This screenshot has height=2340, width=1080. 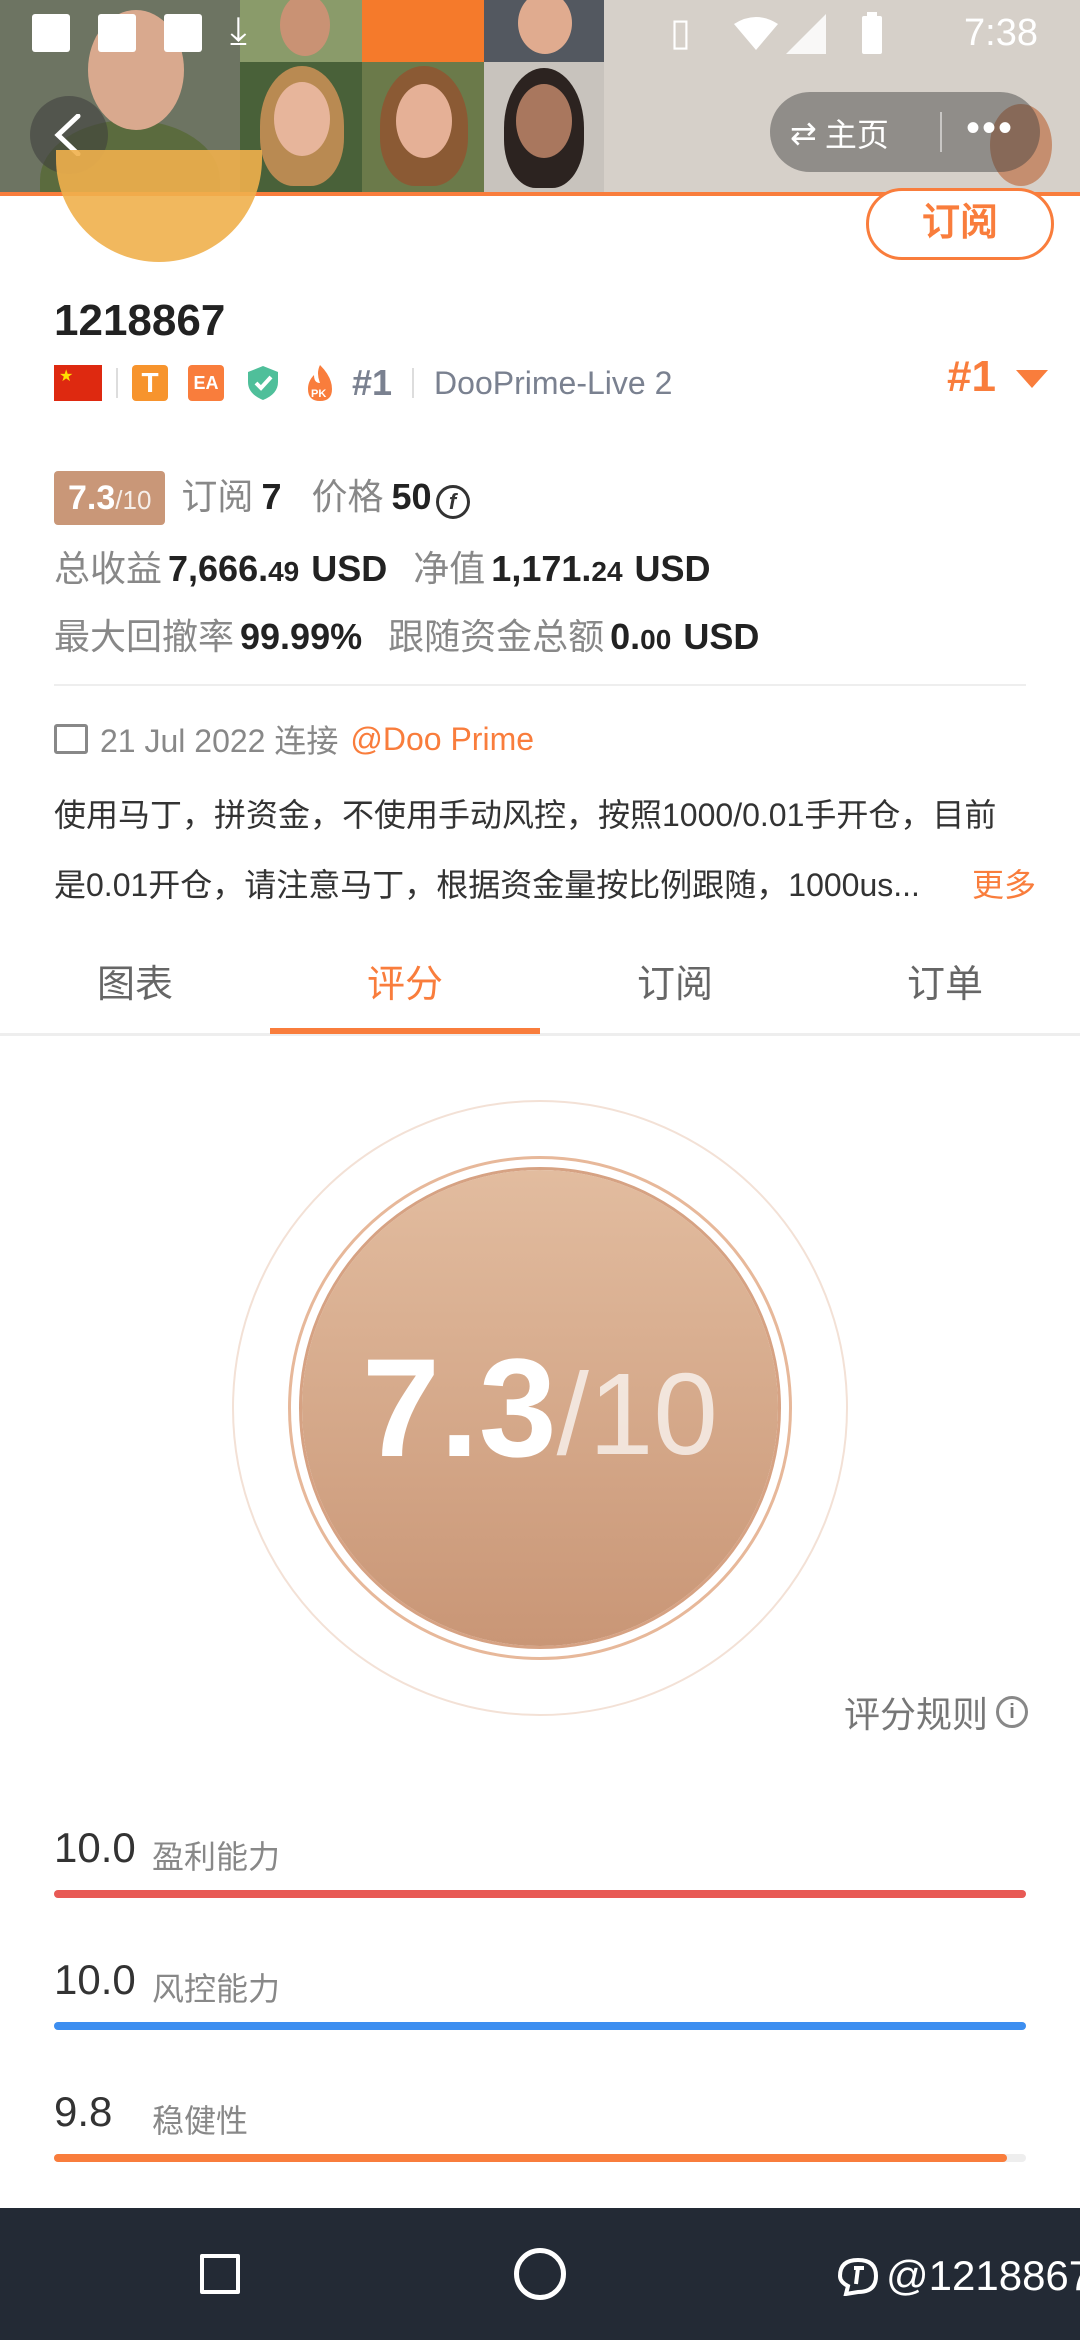 I want to click on score-badge: 7.3/10, so click(x=110, y=498).